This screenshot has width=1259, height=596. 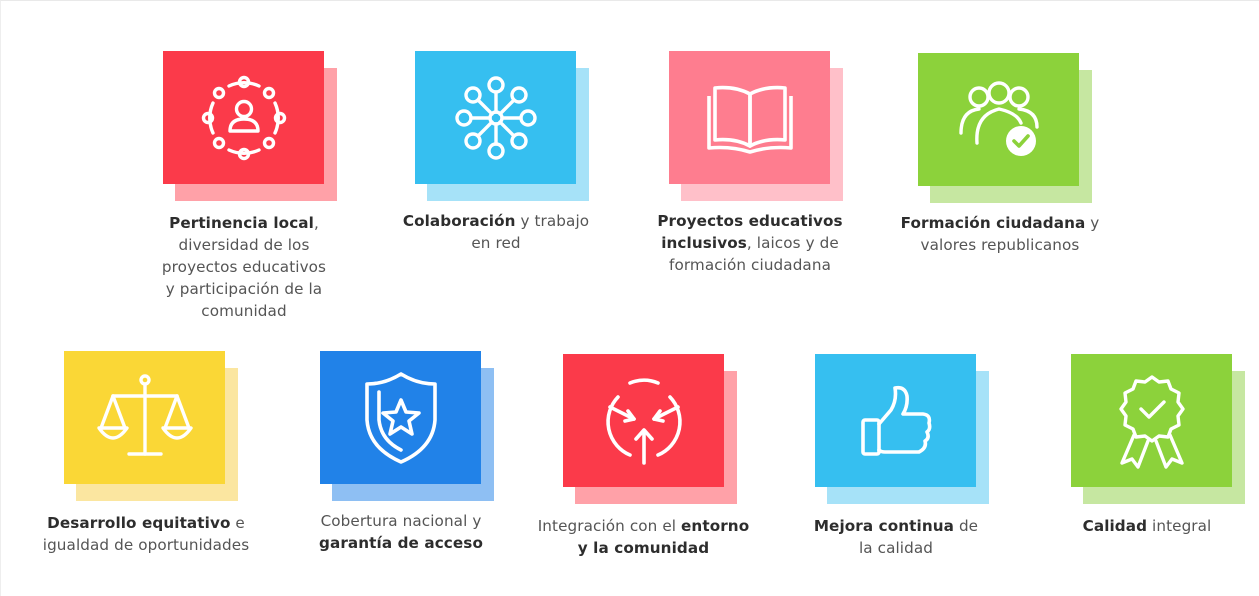 I want to click on community-people-icon, so click(x=243, y=117).